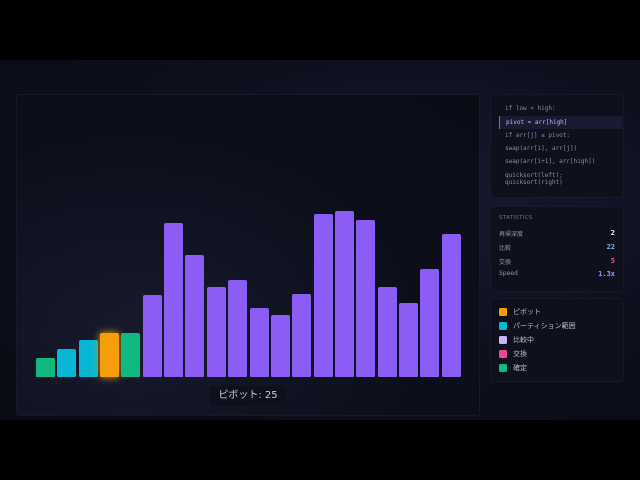  I want to click on legend-item-partition: パーティション範囲, so click(558, 326).